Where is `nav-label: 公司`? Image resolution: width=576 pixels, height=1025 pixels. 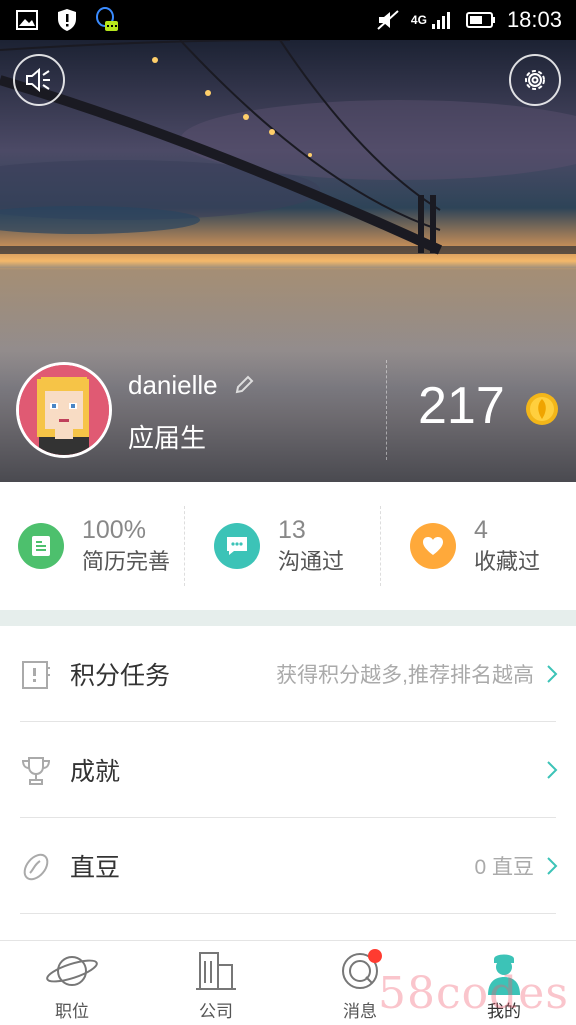 nav-label: 公司 is located at coordinates (216, 1011).